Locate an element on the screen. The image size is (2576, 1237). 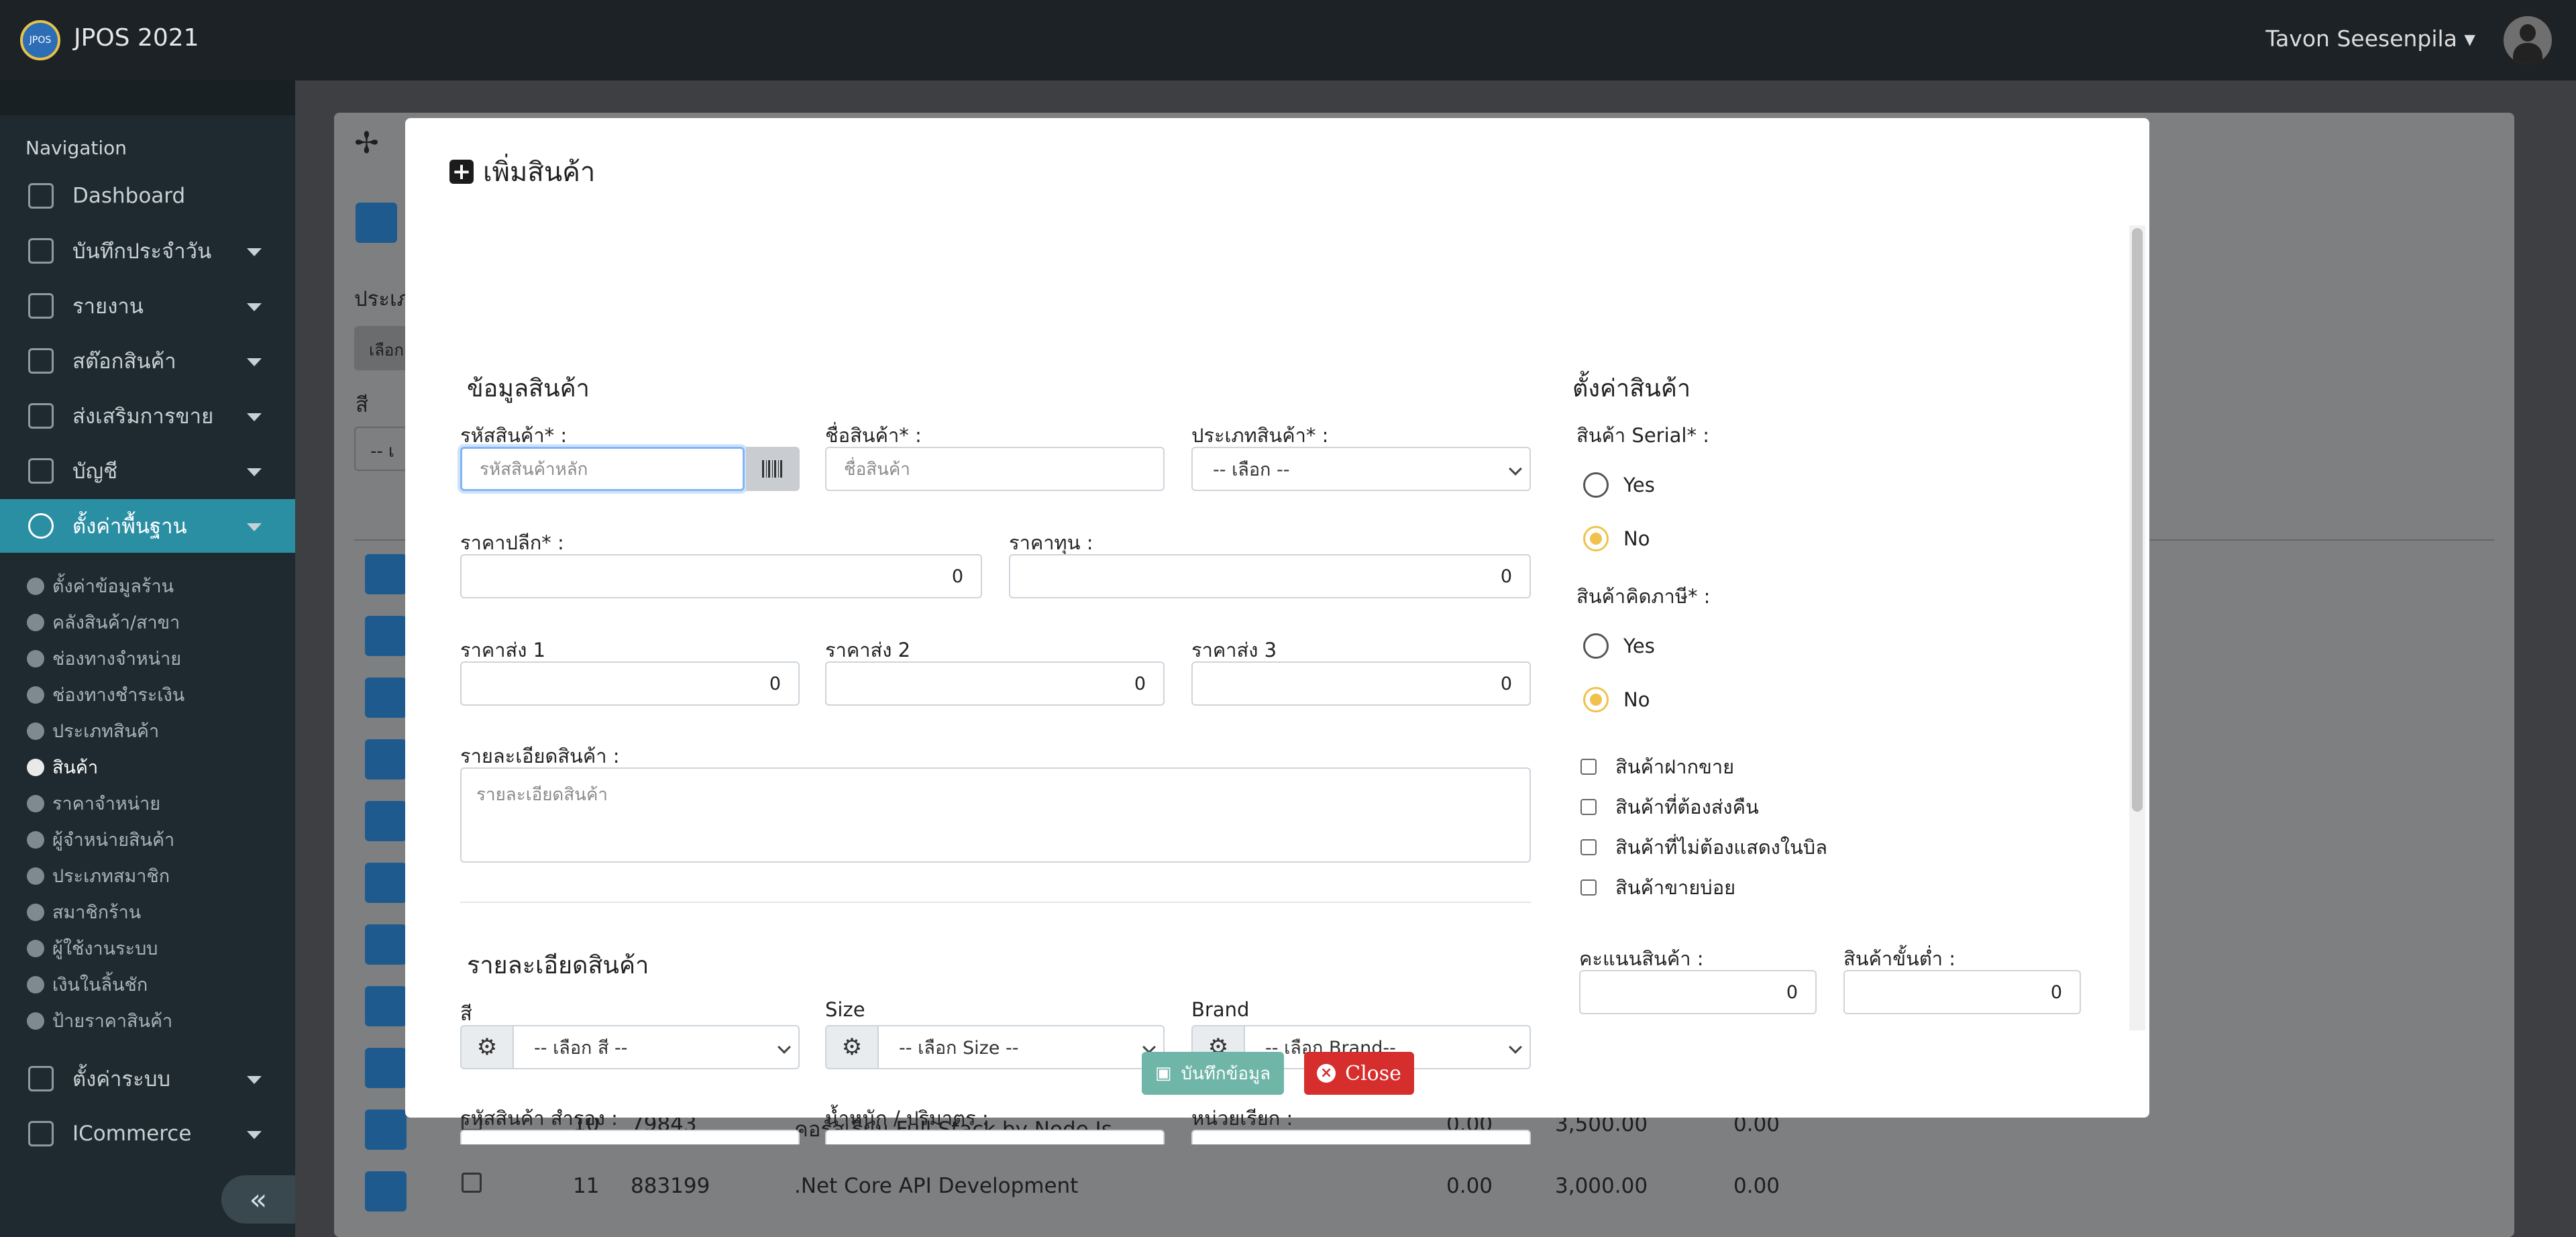
sidebar-subitem: ผู้ใช้งานระบบ is located at coordinates (92, 948).